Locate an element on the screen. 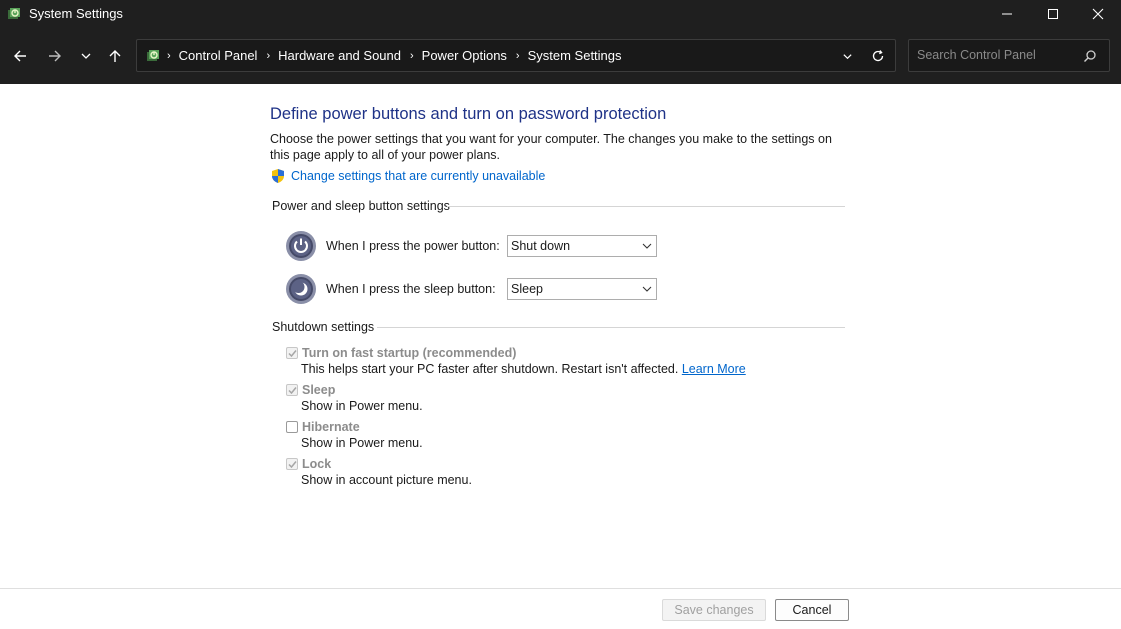 This screenshot has width=1121, height=629. title-bar: System Settings is located at coordinates (560, 14).